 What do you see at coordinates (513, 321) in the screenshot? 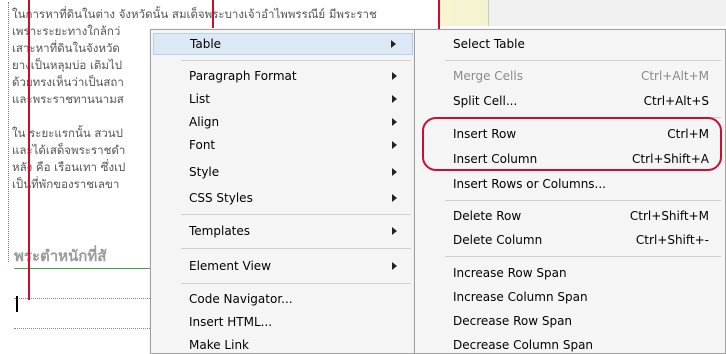
I see `menu-item-label: Decrease Row Span` at bounding box center [513, 321].